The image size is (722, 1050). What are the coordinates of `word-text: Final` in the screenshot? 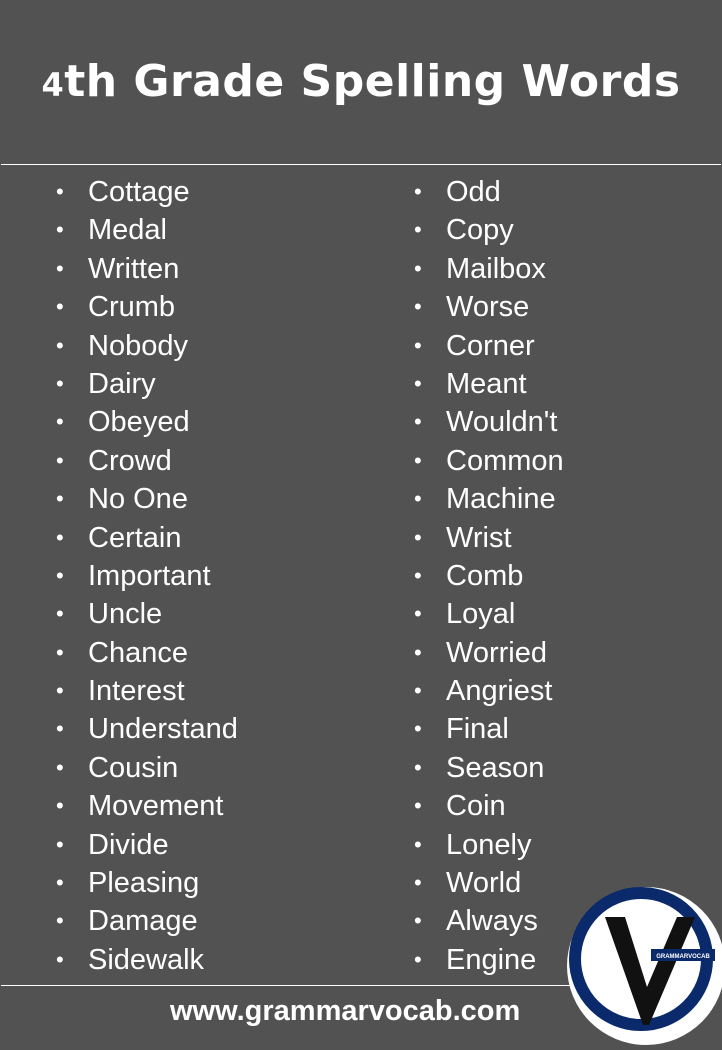 It's located at (477, 729).